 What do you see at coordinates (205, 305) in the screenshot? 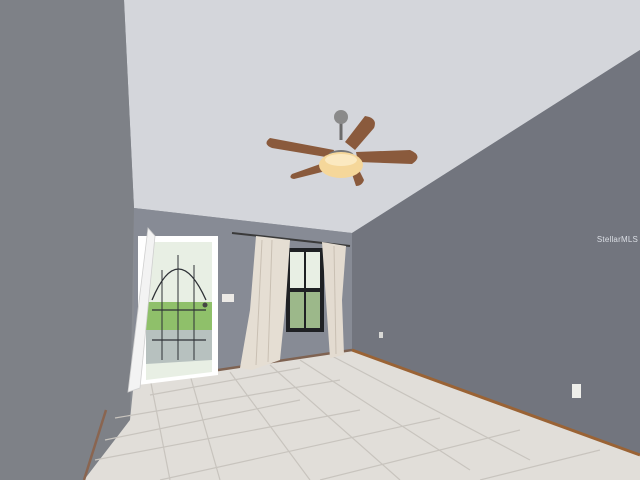
I see `door-handle-icon` at bounding box center [205, 305].